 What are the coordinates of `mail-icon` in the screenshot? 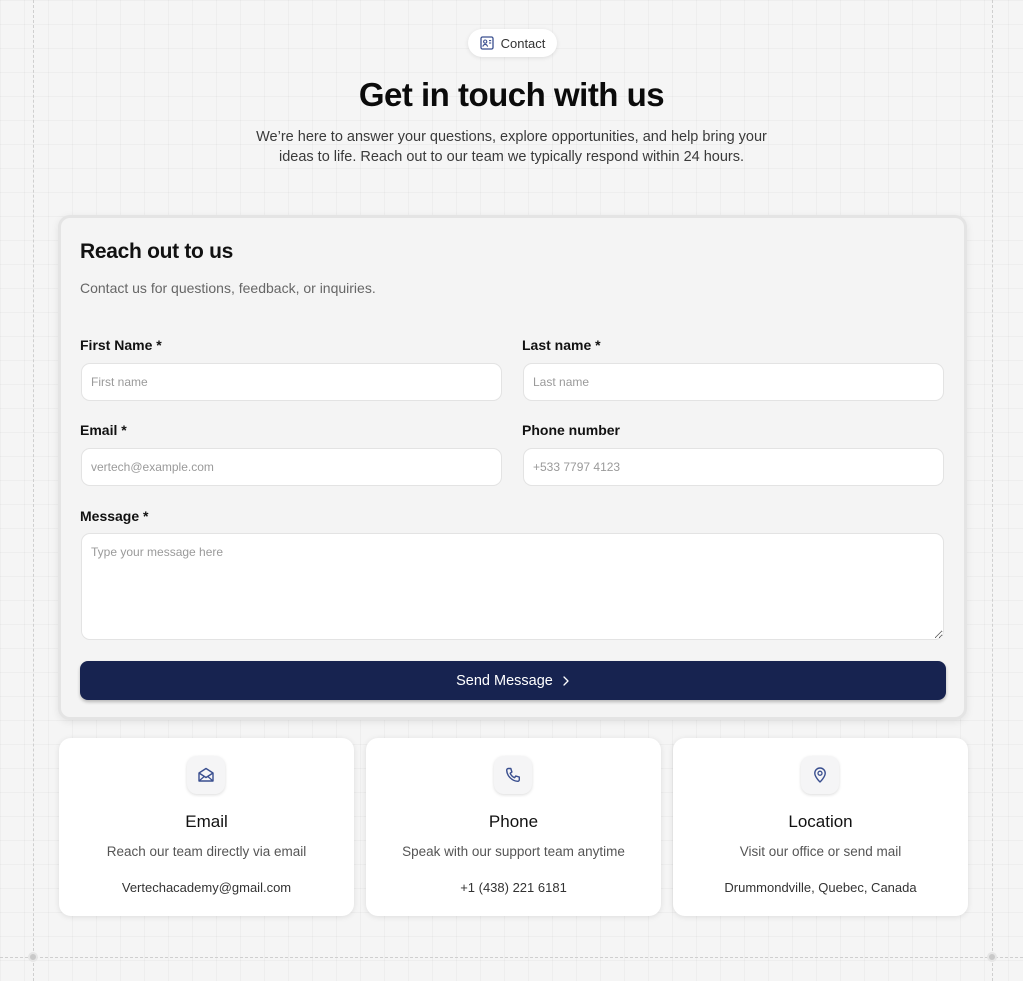 It's located at (206, 774).